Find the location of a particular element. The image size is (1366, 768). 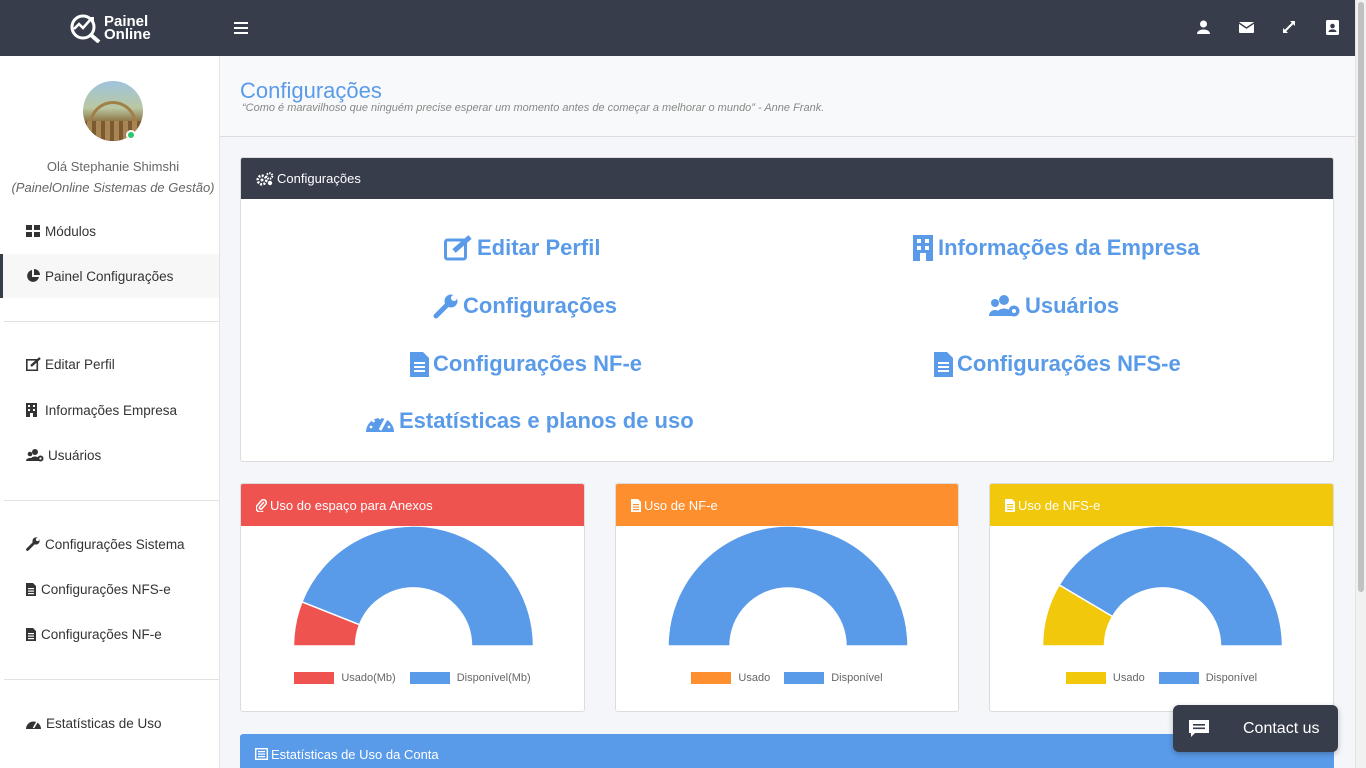

app-logo: Painel Online is located at coordinates (109, 28).